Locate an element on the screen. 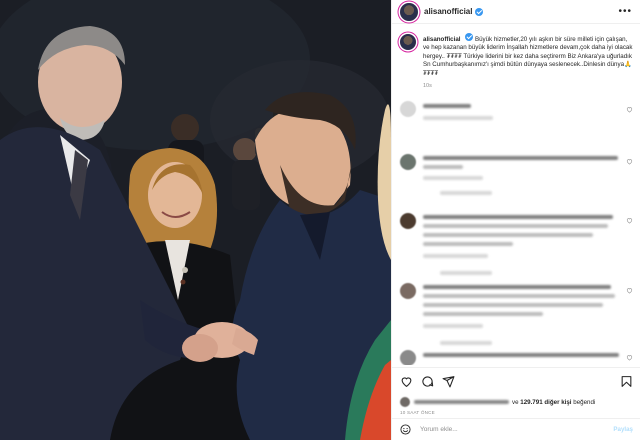 The height and width of the screenshot is (440, 640). likes-count: 129.791 diğer kişi is located at coordinates (545, 402).